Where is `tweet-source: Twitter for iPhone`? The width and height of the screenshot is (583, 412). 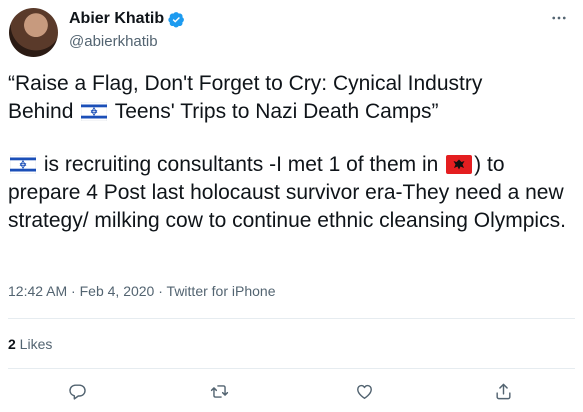 tweet-source: Twitter for iPhone is located at coordinates (221, 291).